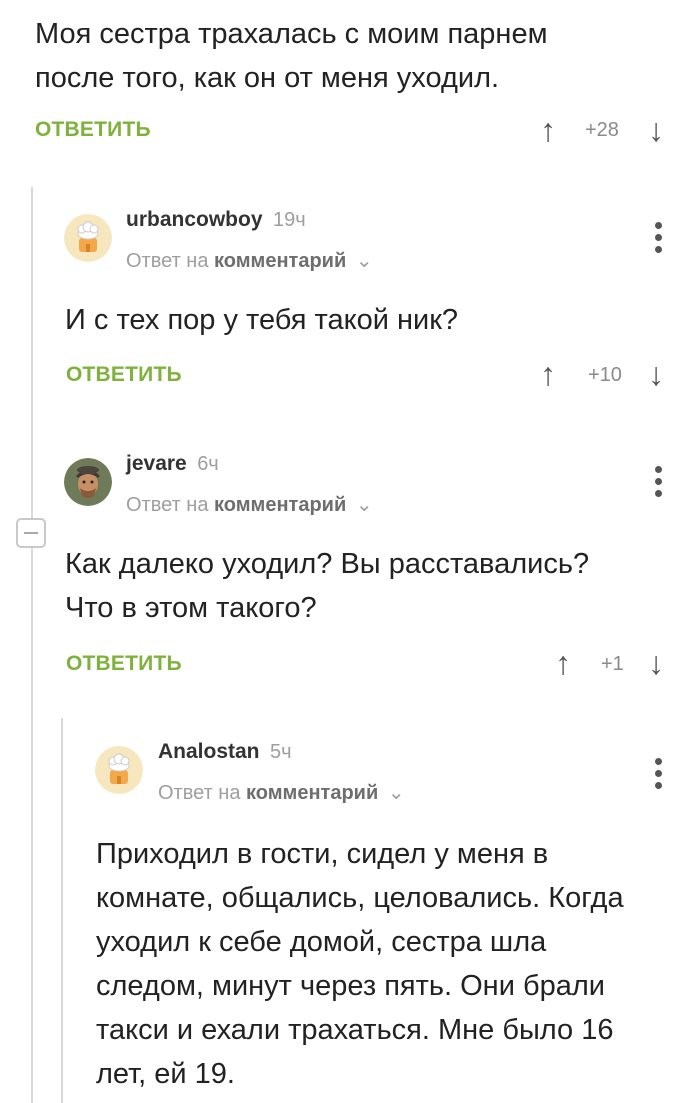  What do you see at coordinates (322, 854) in the screenshot?
I see `comment-line: Приходил в гости, сидел у меня в` at bounding box center [322, 854].